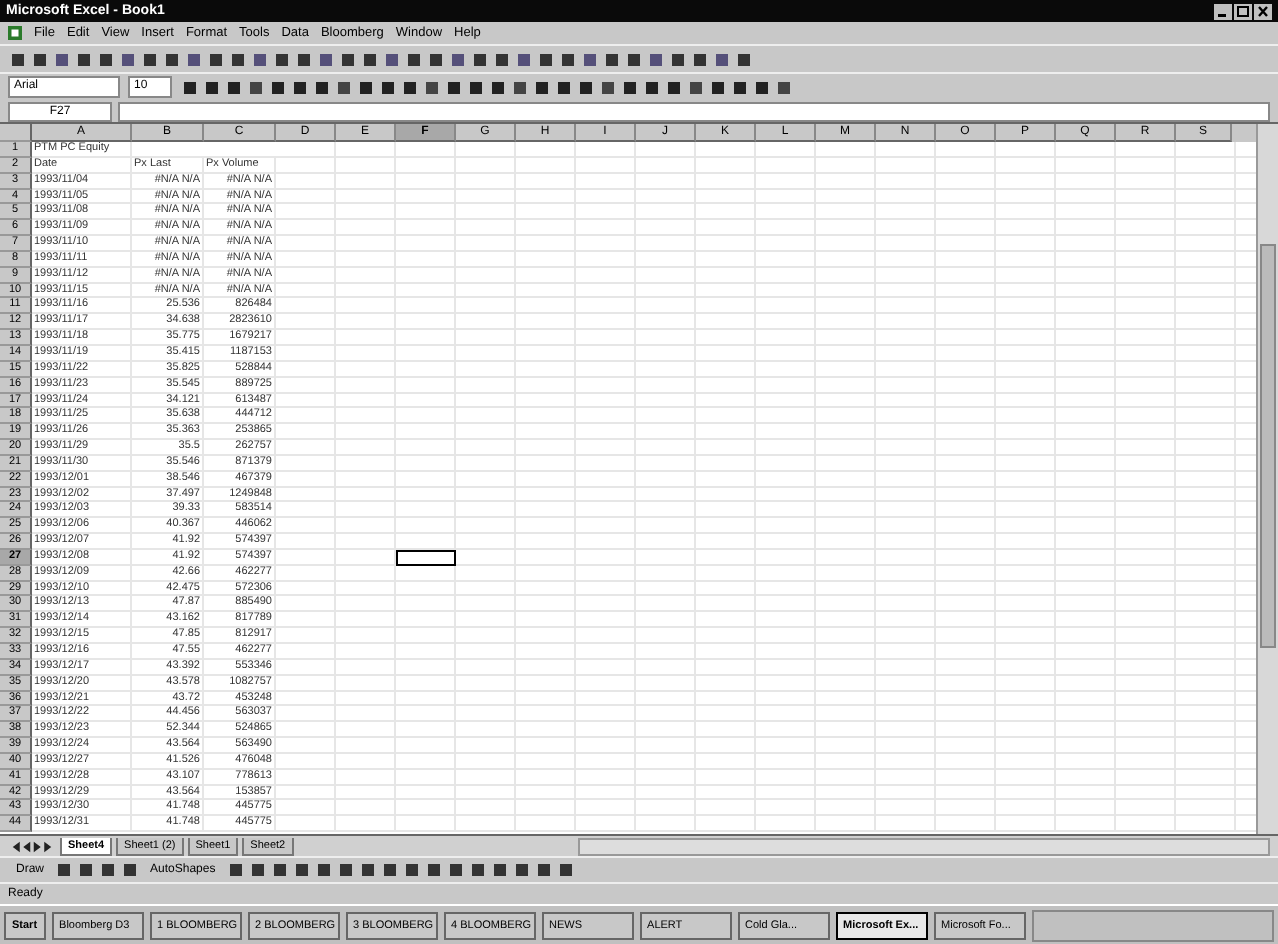 The height and width of the screenshot is (944, 1278). What do you see at coordinates (1263, 11) in the screenshot?
I see `close-icon` at bounding box center [1263, 11].